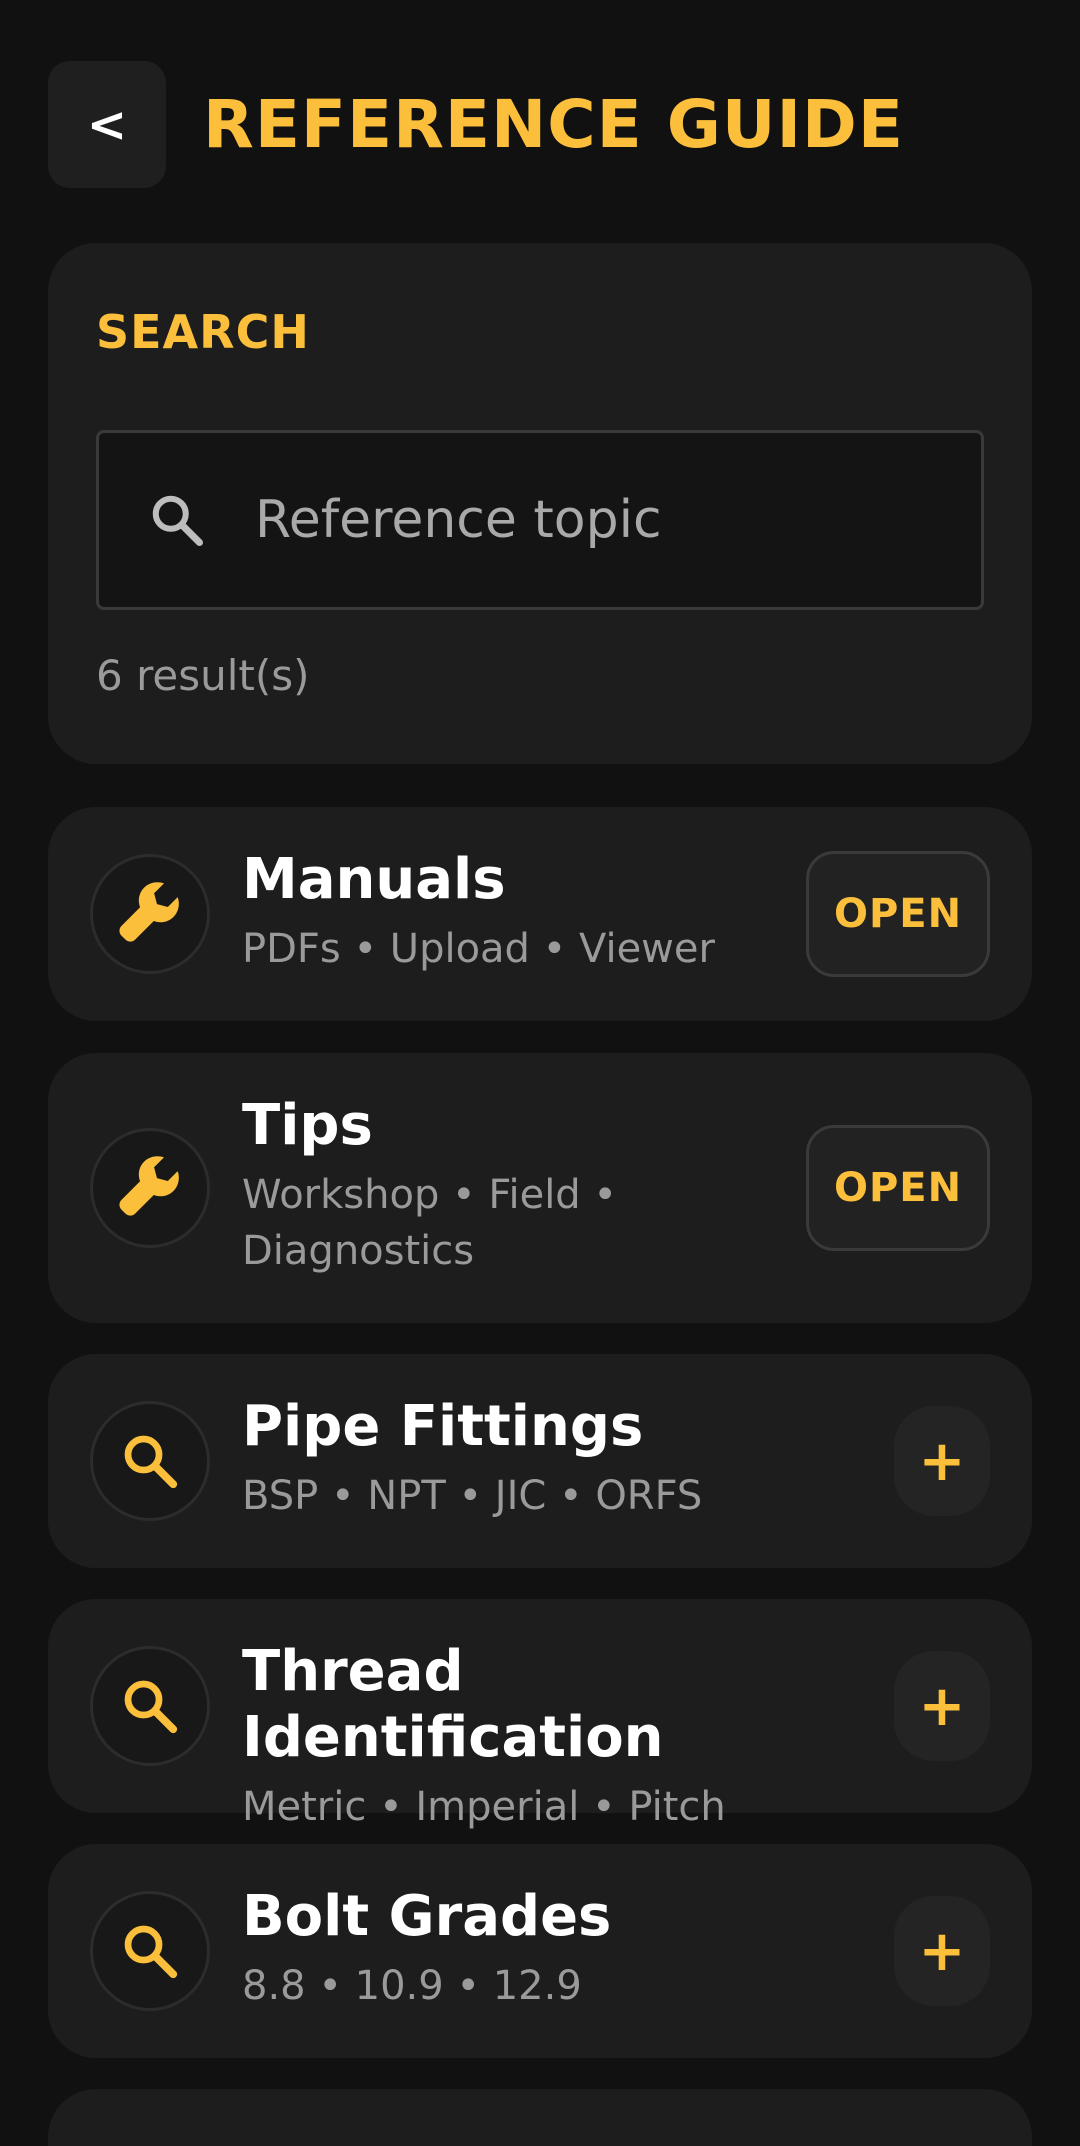 The image size is (1080, 2146). I want to click on list-item-title: Bolt Grades, so click(427, 1916).